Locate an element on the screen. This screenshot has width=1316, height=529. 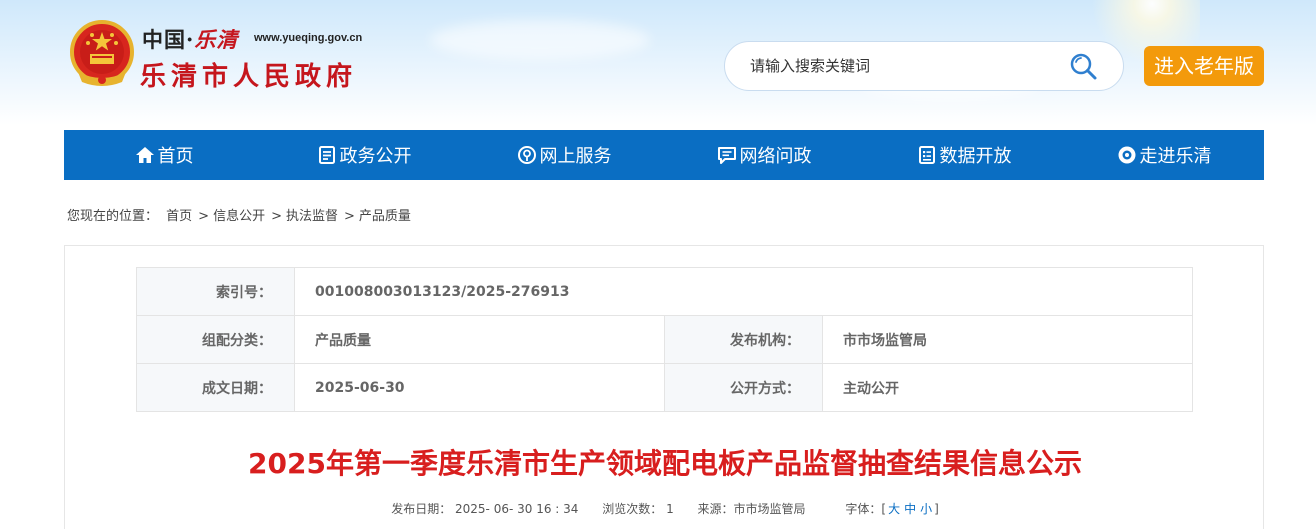
service-icon is located at coordinates (526, 155).